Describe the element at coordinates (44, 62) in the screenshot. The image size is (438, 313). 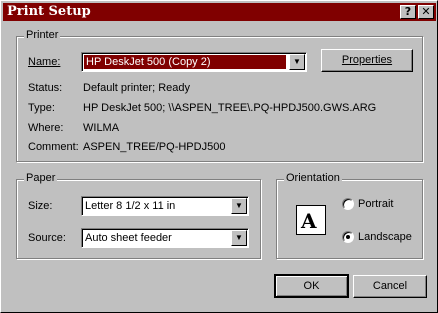
I see `name-label: Name:` at that location.